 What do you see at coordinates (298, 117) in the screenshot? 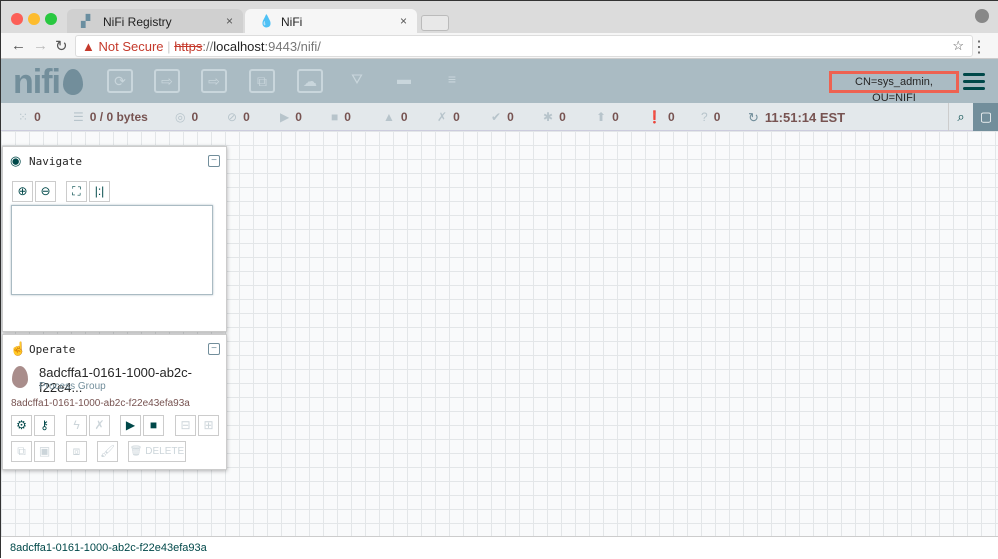
I see `running-count: 0` at bounding box center [298, 117].